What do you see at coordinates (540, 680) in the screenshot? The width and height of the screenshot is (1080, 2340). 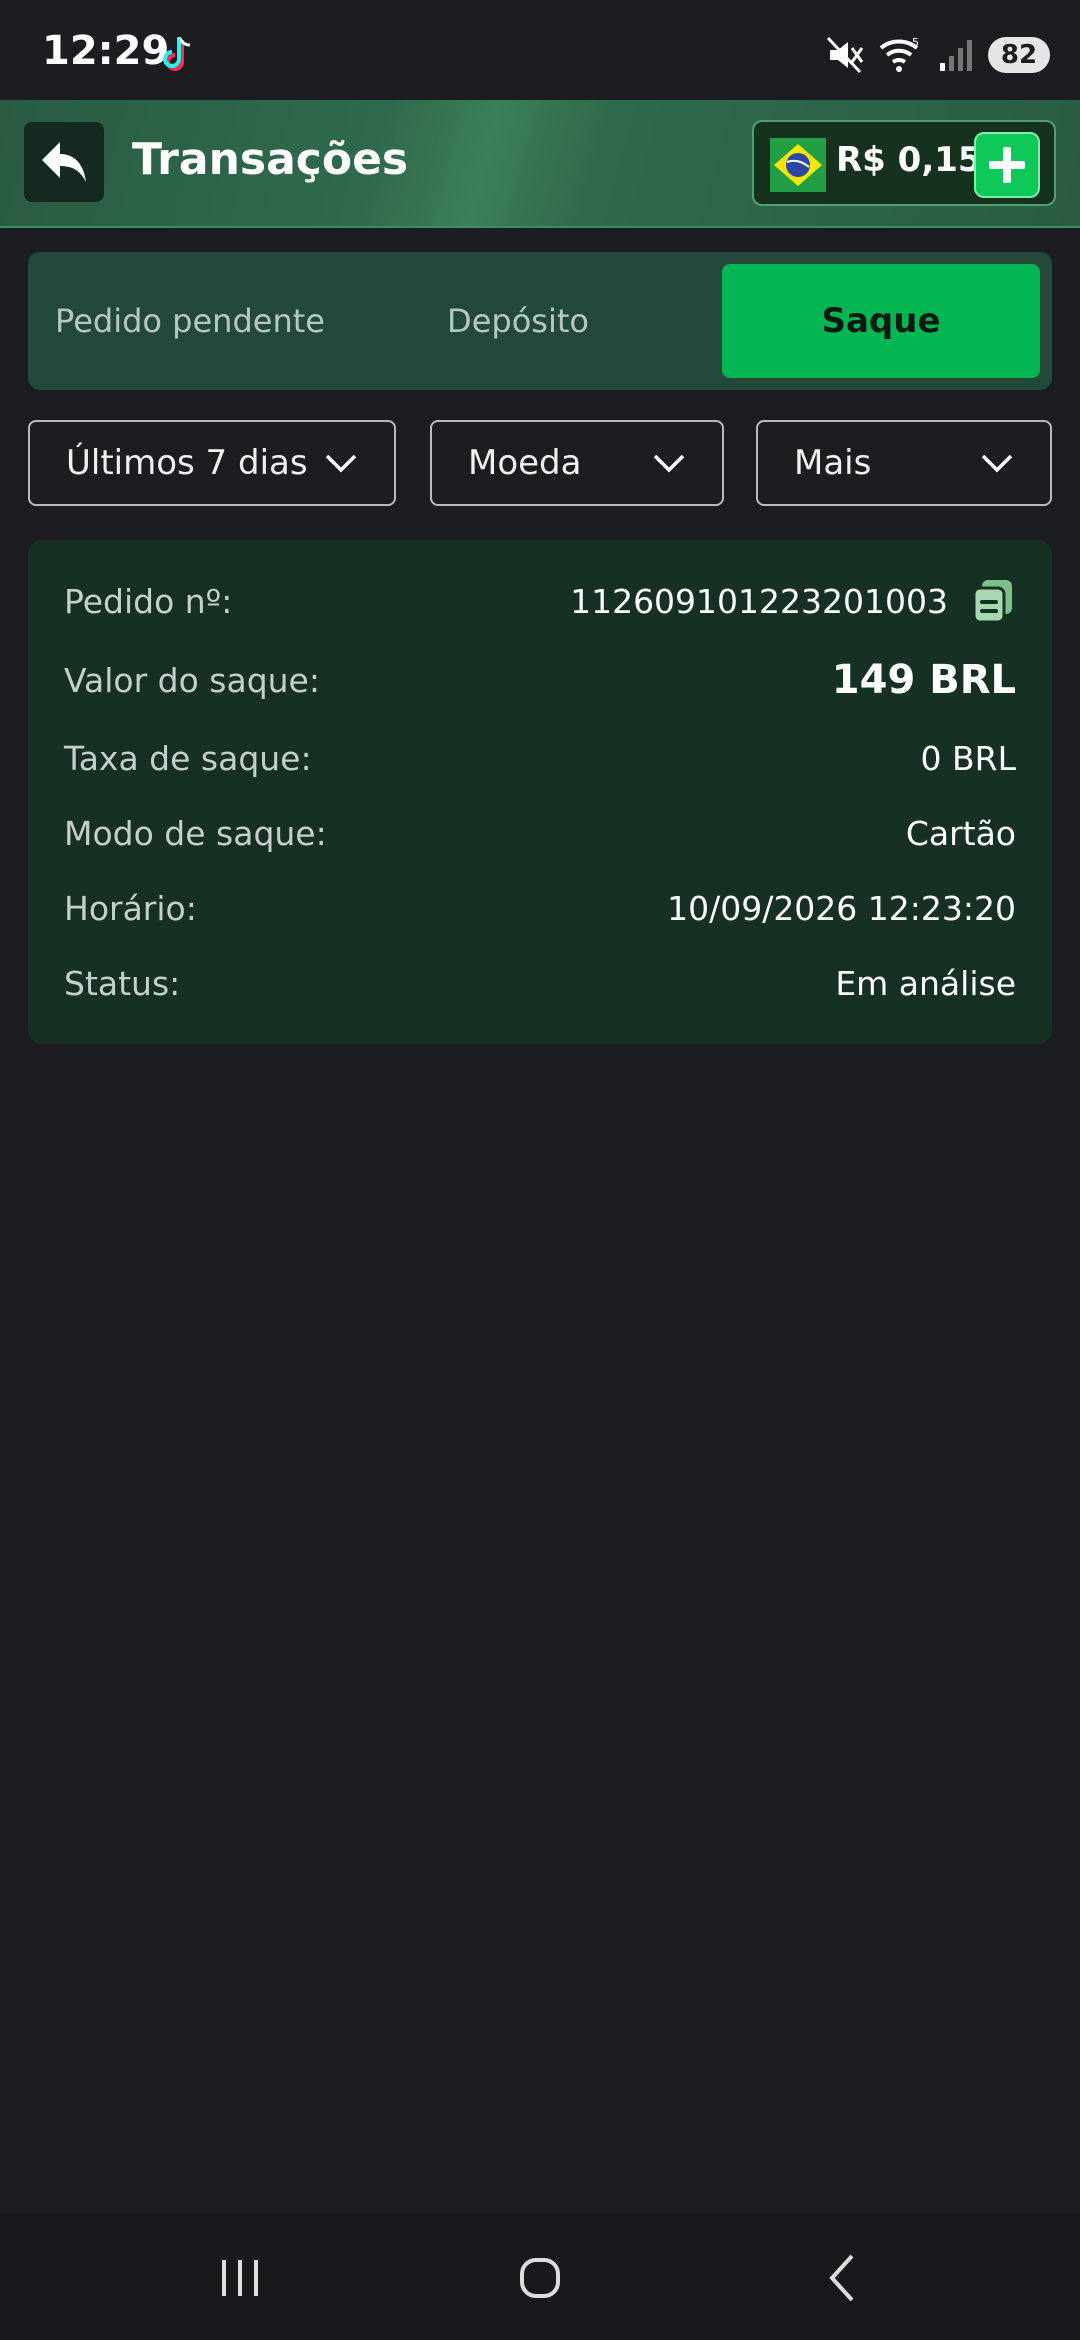 I see `withdraw-amount-row: Valor do saque: 149 BRL` at bounding box center [540, 680].